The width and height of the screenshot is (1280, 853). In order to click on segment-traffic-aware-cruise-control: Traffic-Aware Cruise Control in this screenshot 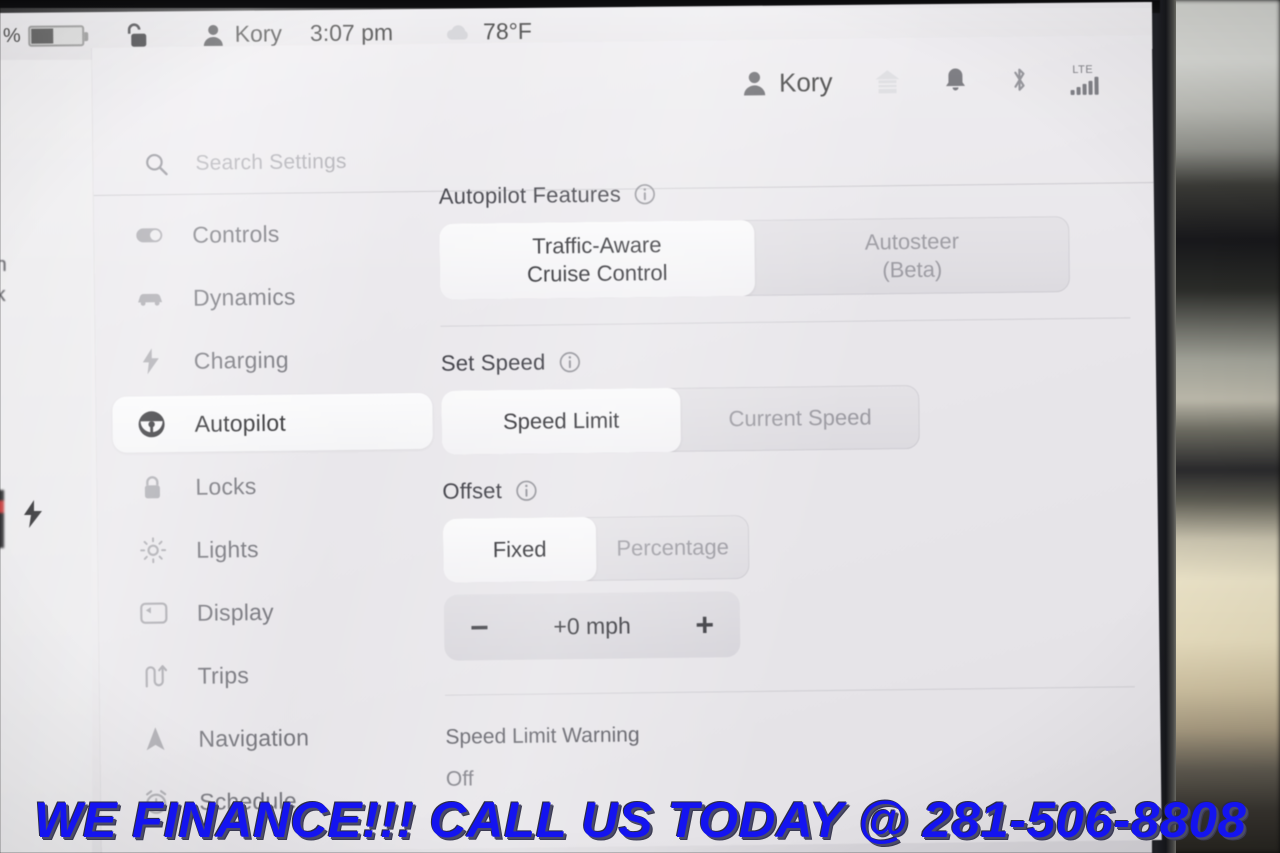, I will do `click(597, 260)`.